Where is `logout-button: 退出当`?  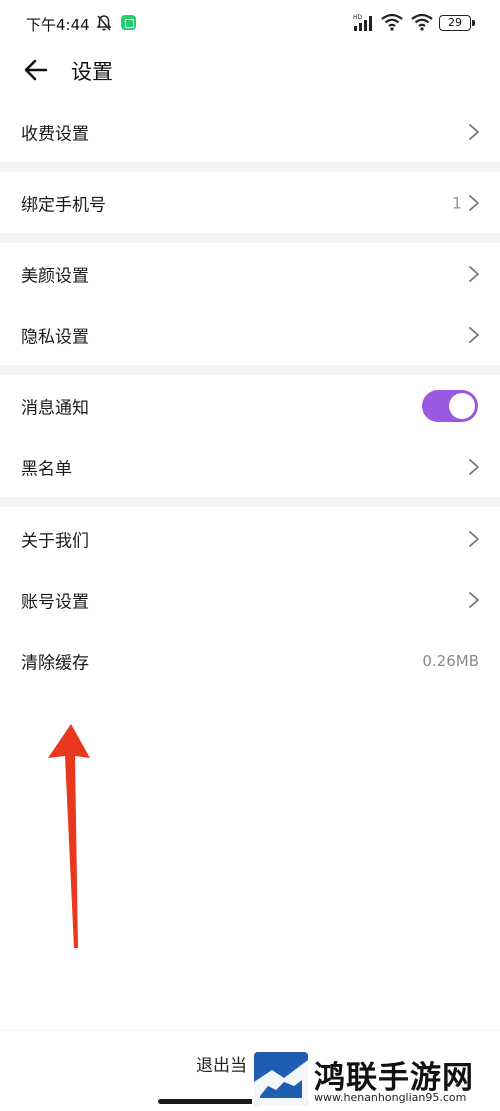 logout-button: 退出当 is located at coordinates (221, 1063).